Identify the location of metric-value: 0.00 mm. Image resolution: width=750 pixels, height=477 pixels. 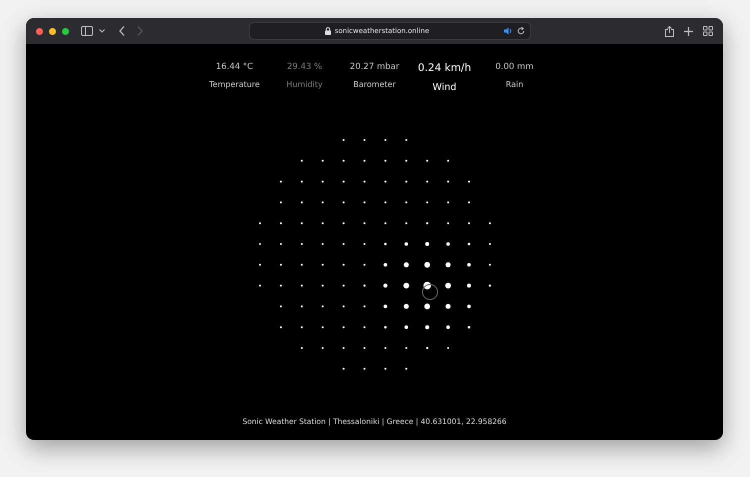
(514, 67).